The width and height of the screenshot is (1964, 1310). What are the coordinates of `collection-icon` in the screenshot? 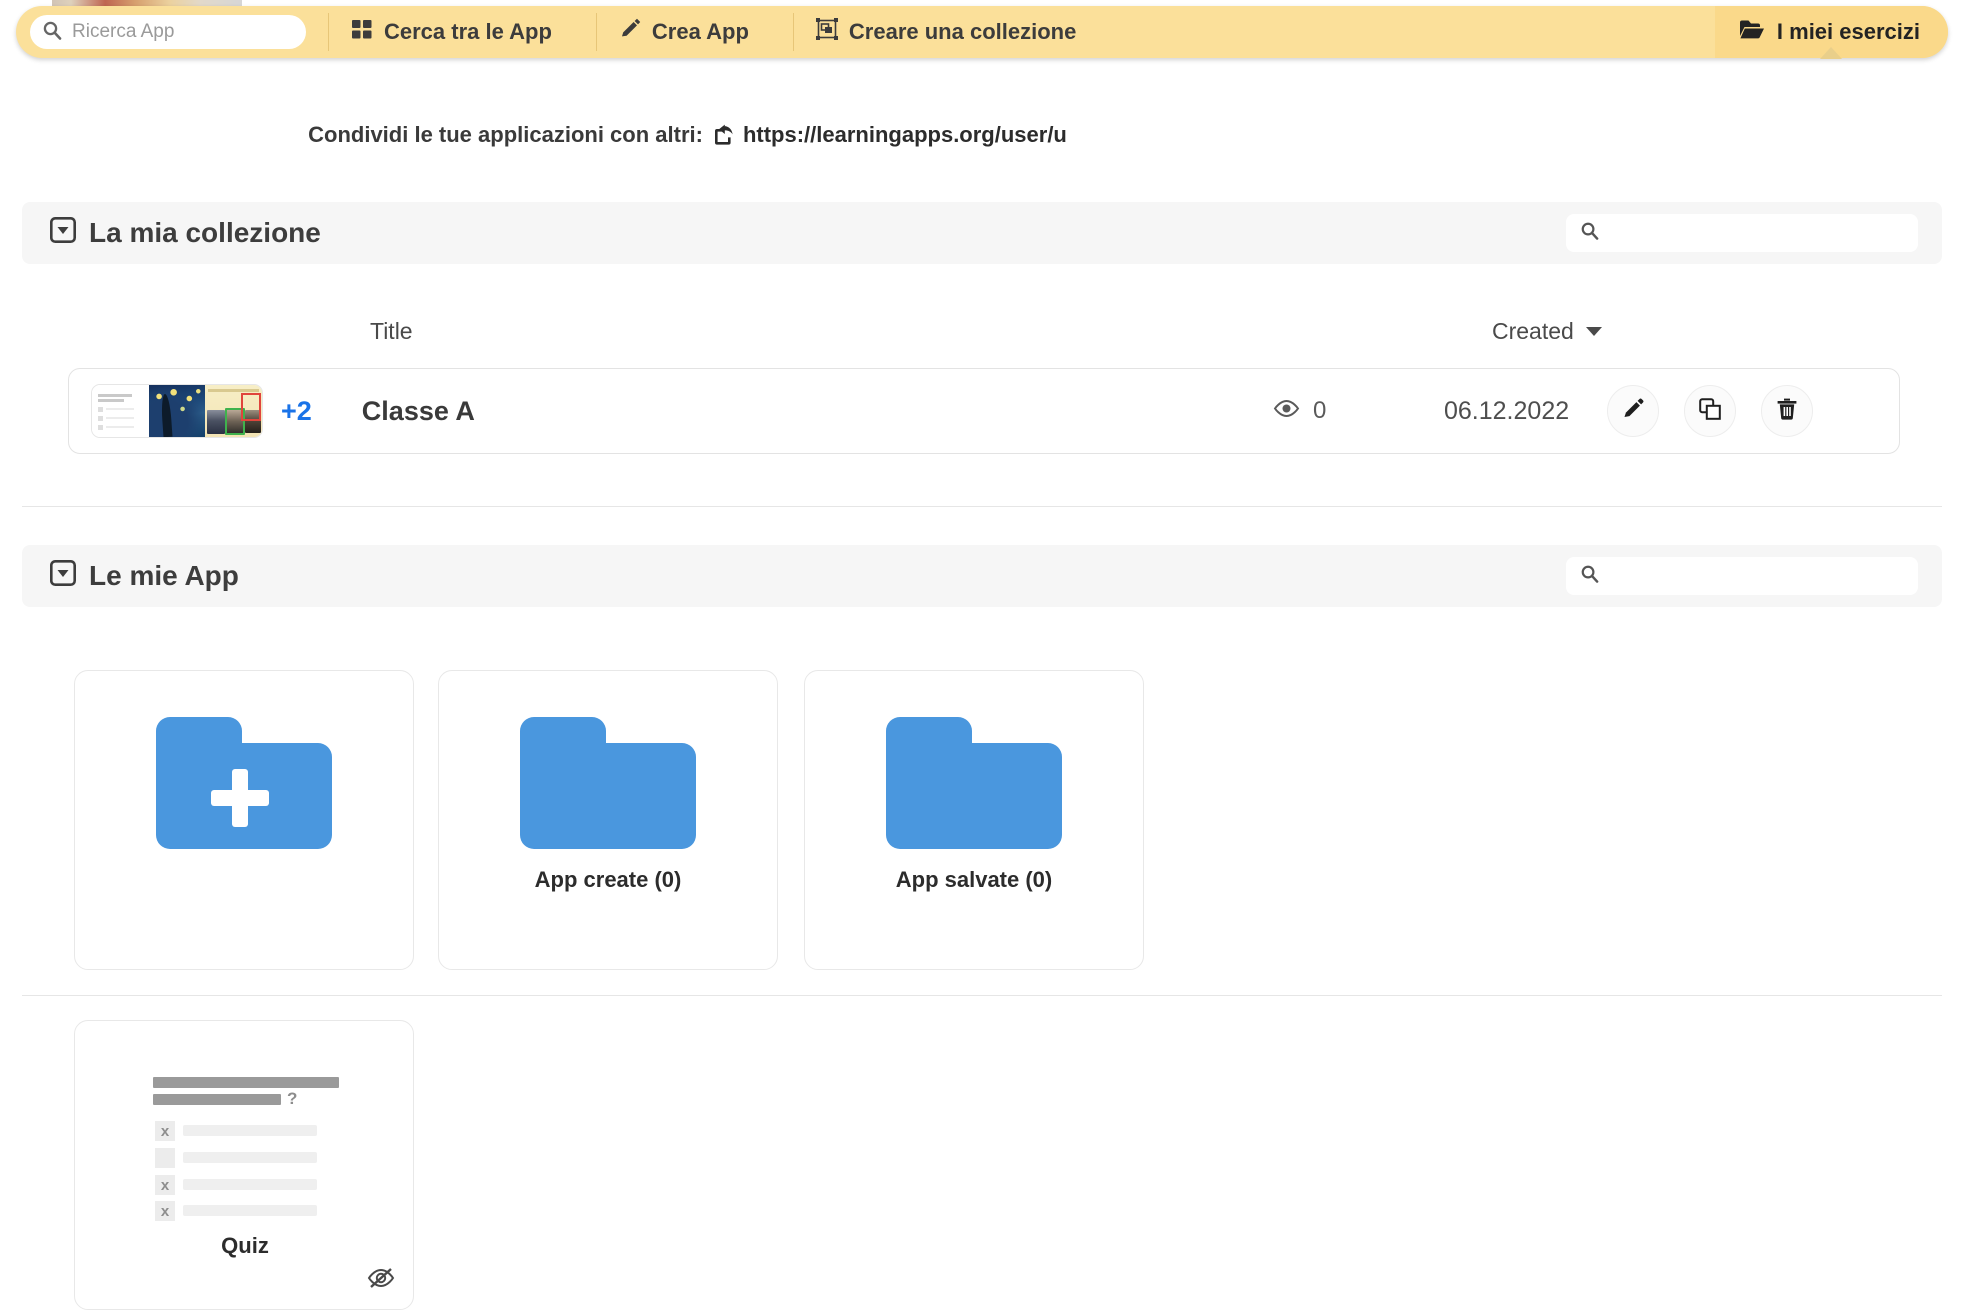 It's located at (826, 32).